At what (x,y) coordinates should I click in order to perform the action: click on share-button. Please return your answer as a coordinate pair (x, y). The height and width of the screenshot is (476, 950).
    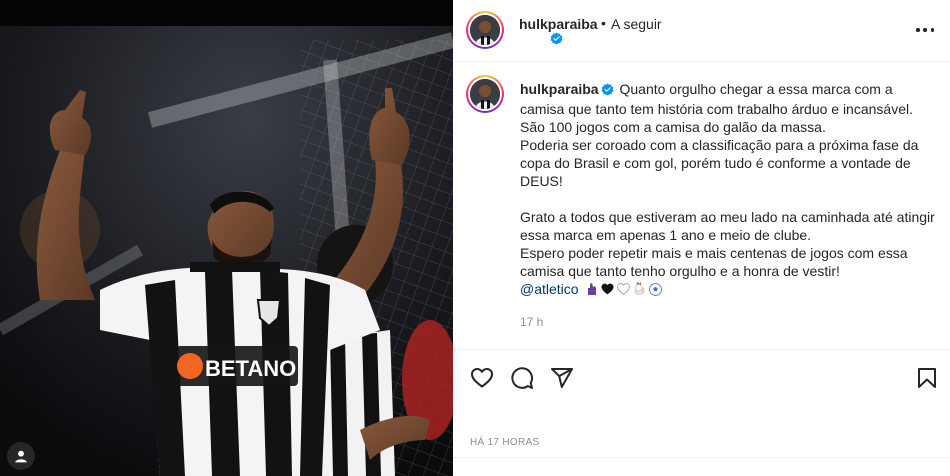
    Looking at the image, I should click on (562, 378).